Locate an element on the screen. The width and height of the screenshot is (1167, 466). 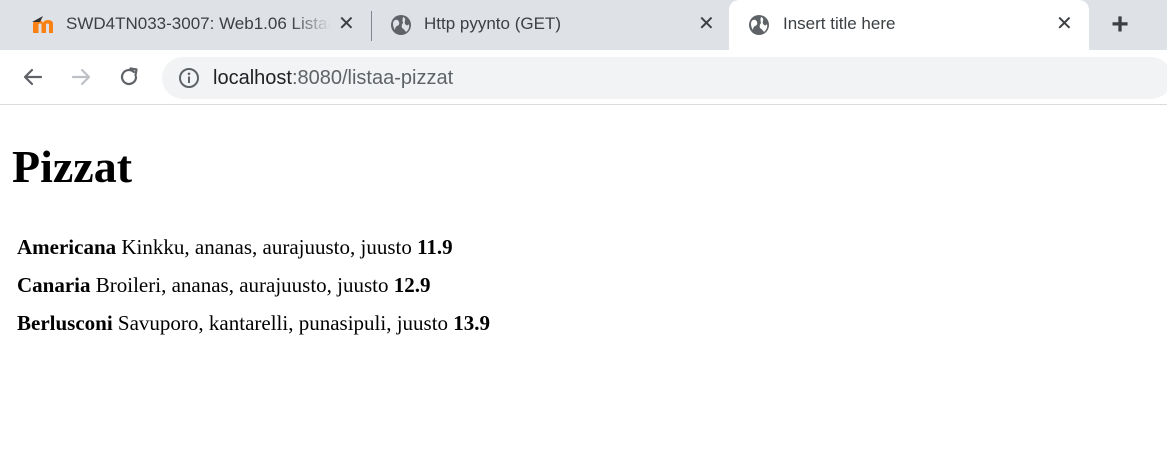
page-heading: Pizzat is located at coordinates (72, 166).